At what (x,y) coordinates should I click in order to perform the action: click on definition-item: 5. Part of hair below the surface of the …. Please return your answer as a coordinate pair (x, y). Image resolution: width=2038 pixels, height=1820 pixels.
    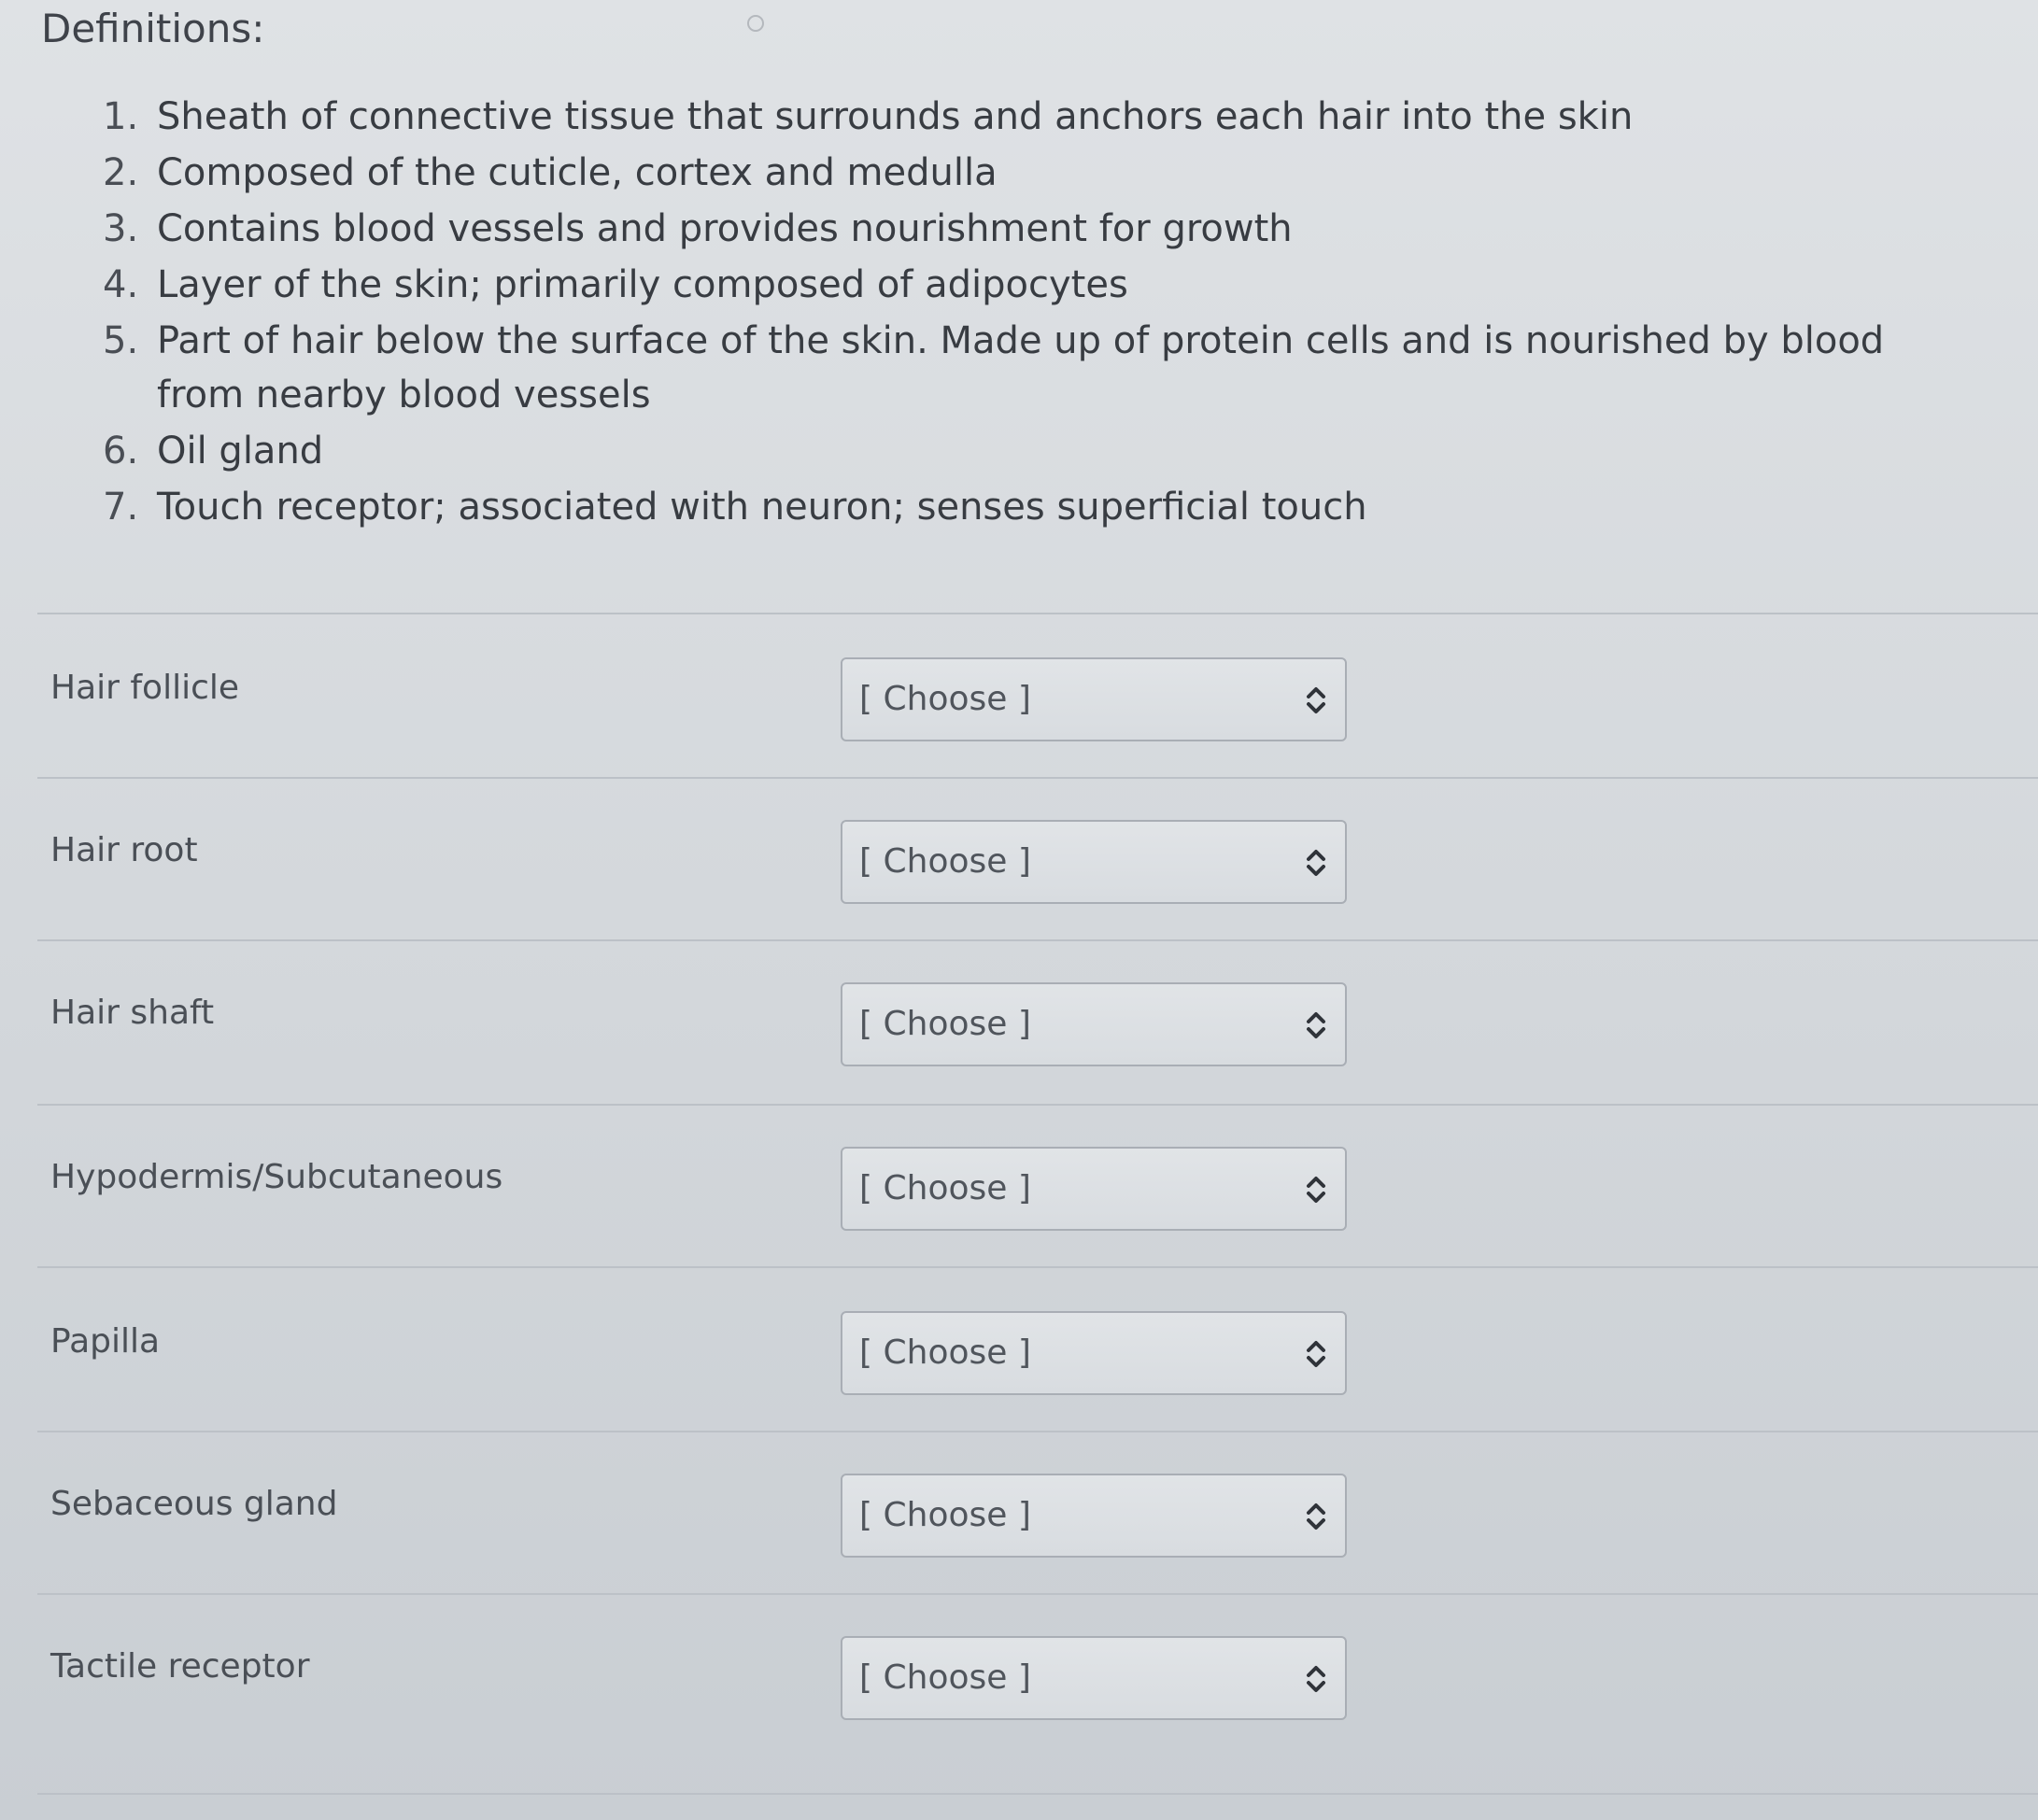
    Looking at the image, I should click on (1037, 368).